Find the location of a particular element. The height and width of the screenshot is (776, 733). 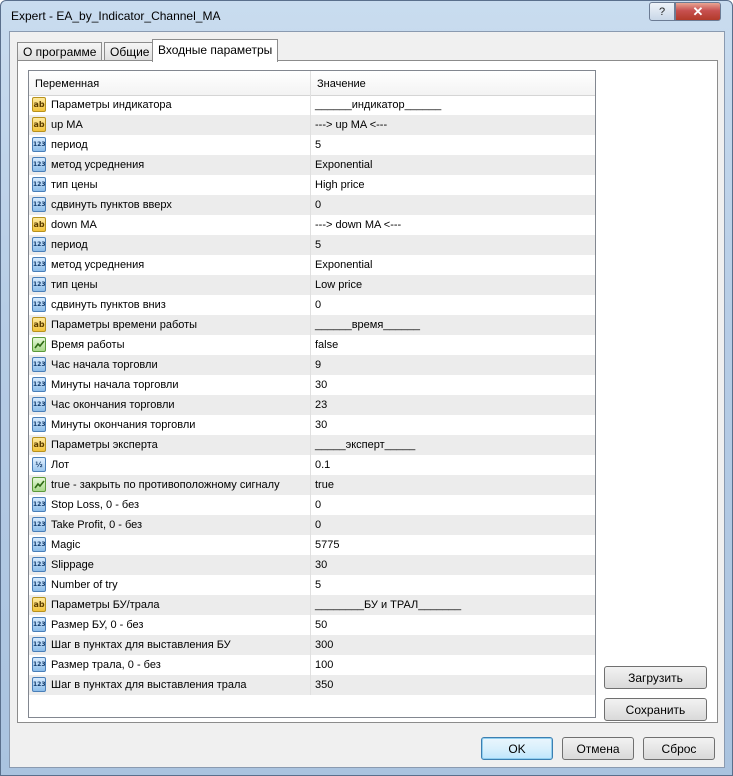

table-row: ab down MA ---> down MA <--- is located at coordinates (312, 225).